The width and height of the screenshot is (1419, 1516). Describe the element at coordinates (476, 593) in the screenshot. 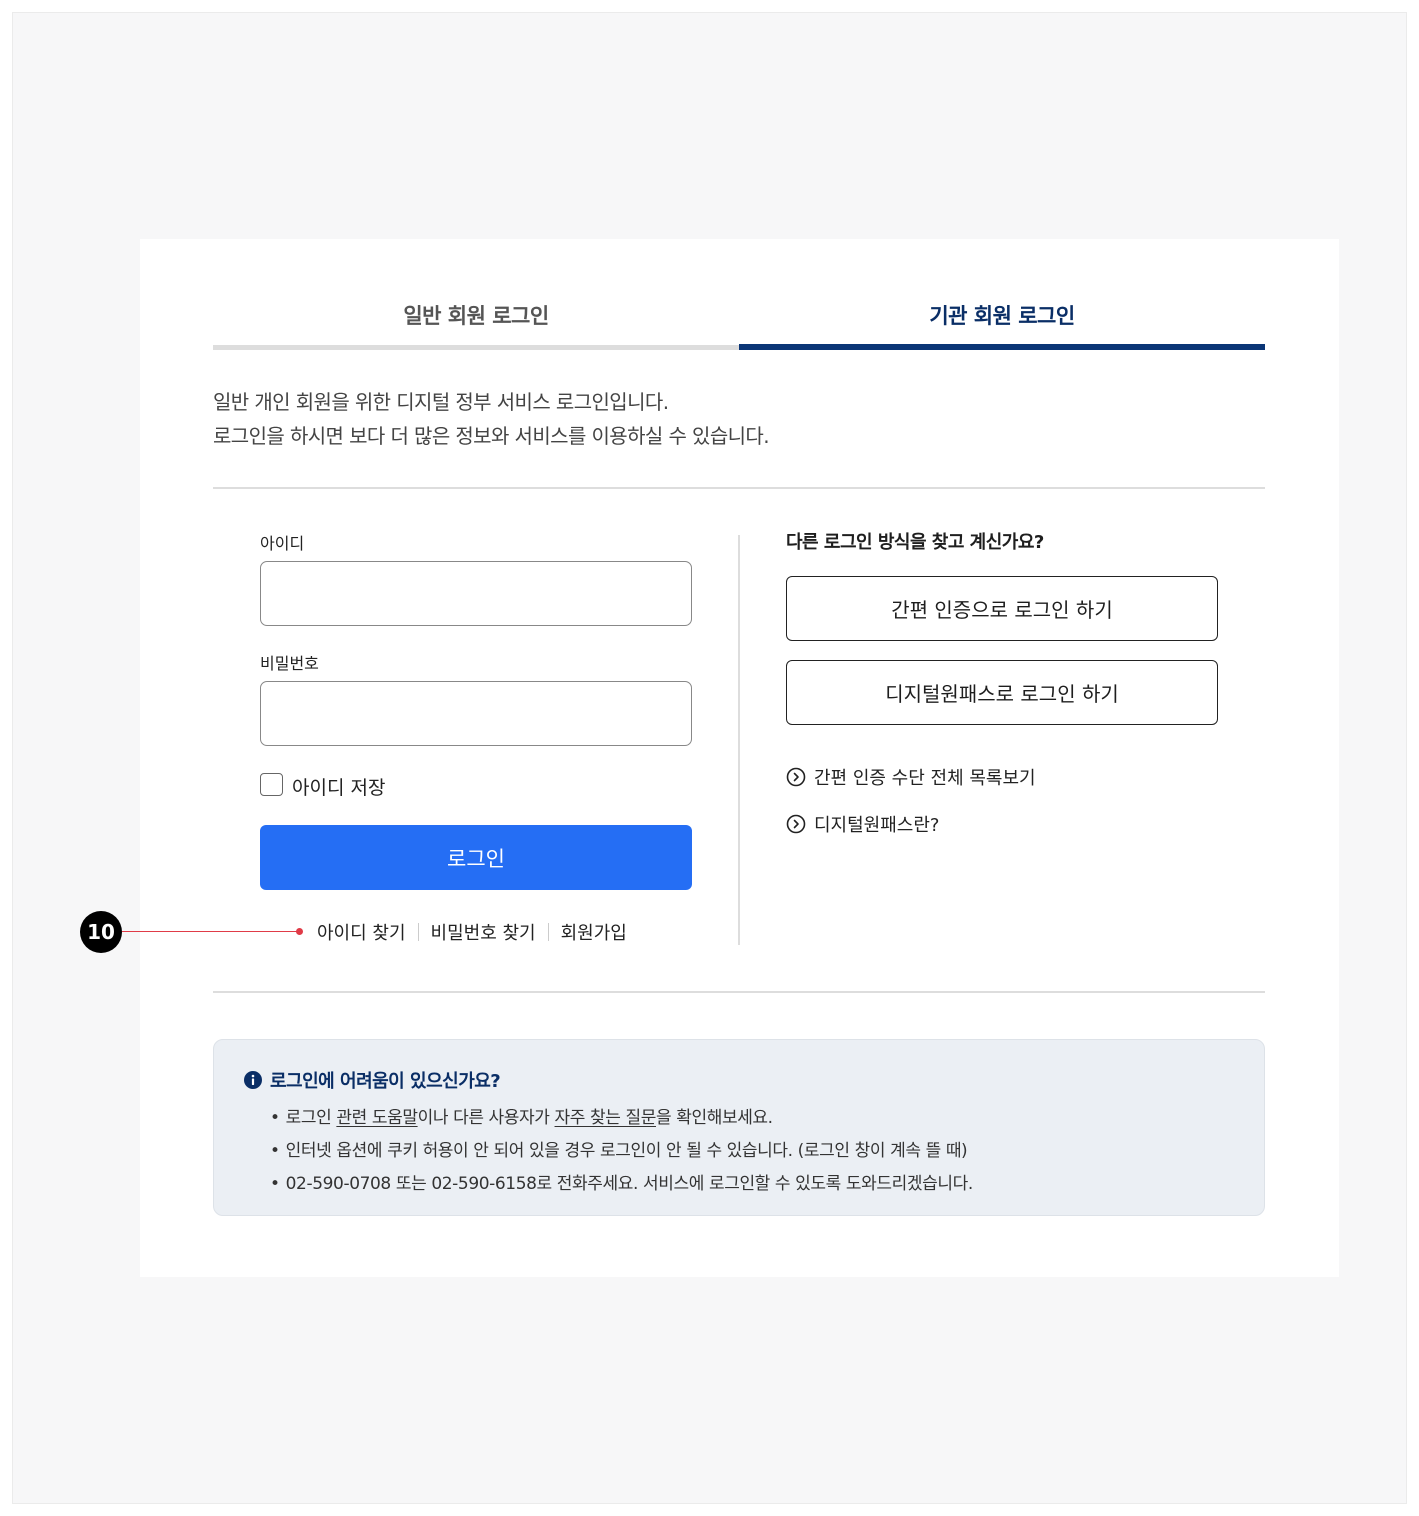

I see `id-input` at that location.